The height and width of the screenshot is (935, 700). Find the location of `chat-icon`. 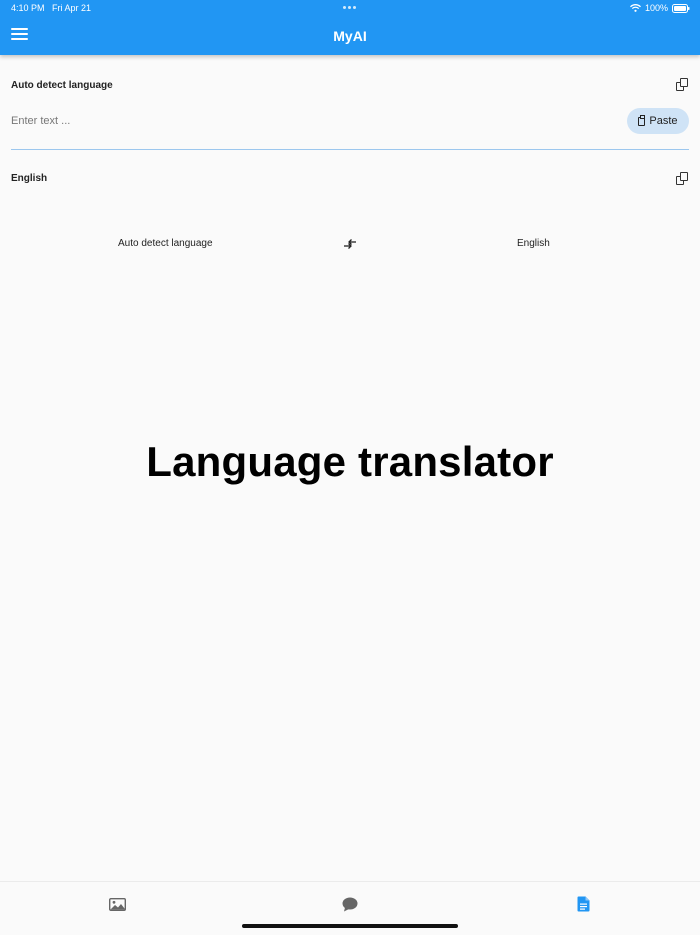

chat-icon is located at coordinates (350, 904).